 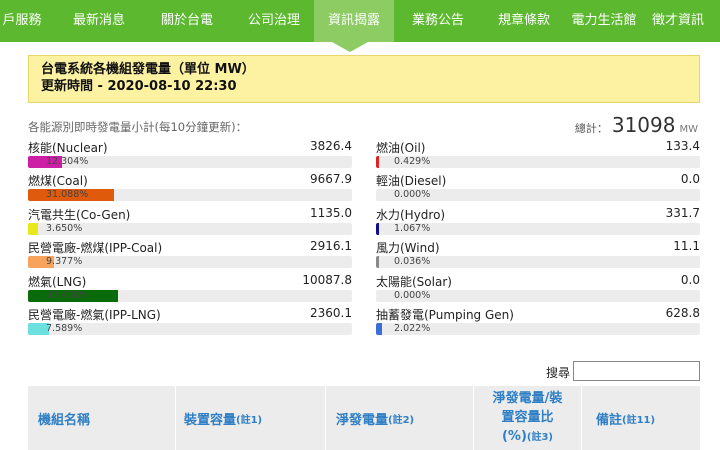 What do you see at coordinates (438, 21) in the screenshot?
I see `nav-item-announcements: 業務公告` at bounding box center [438, 21].